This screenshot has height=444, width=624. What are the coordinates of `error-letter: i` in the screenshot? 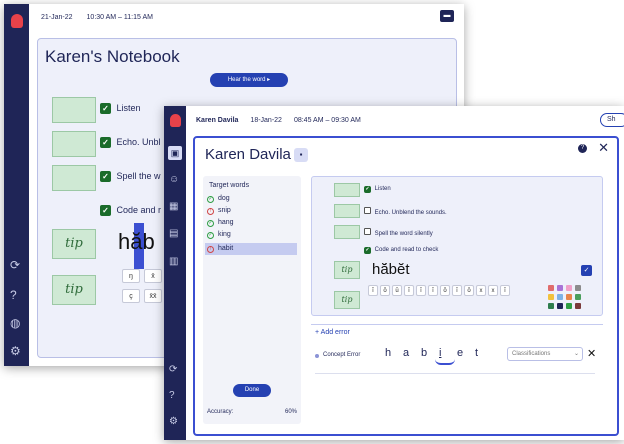 It's located at (440, 353).